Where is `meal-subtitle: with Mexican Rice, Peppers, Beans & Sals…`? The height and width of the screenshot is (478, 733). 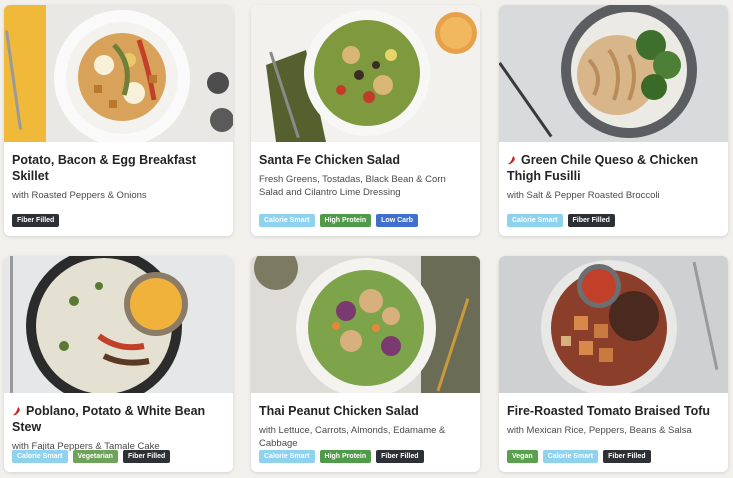 meal-subtitle: with Mexican Rice, Peppers, Beans & Sals… is located at coordinates (599, 430).